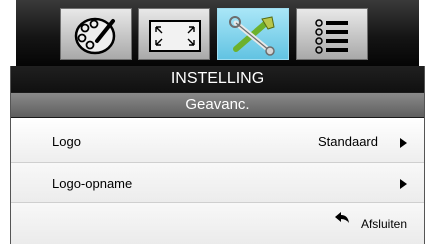 This screenshot has width=435, height=244. I want to click on tab-screen, so click(174, 34).